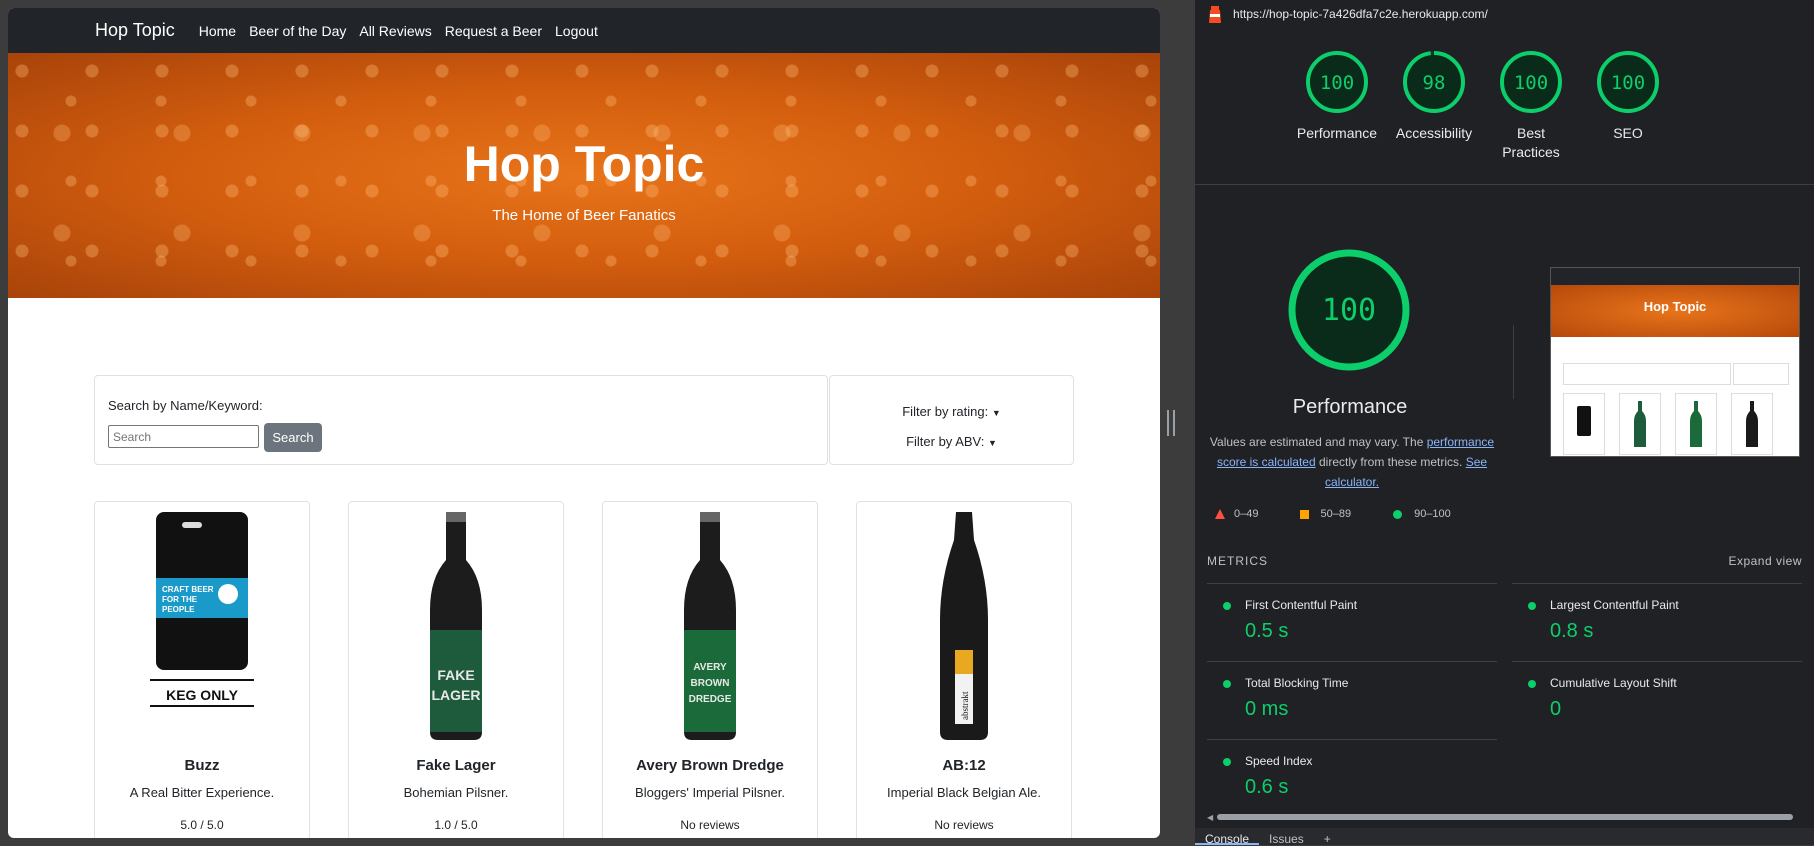  What do you see at coordinates (576, 31) in the screenshot?
I see `nav-logout: Logout` at bounding box center [576, 31].